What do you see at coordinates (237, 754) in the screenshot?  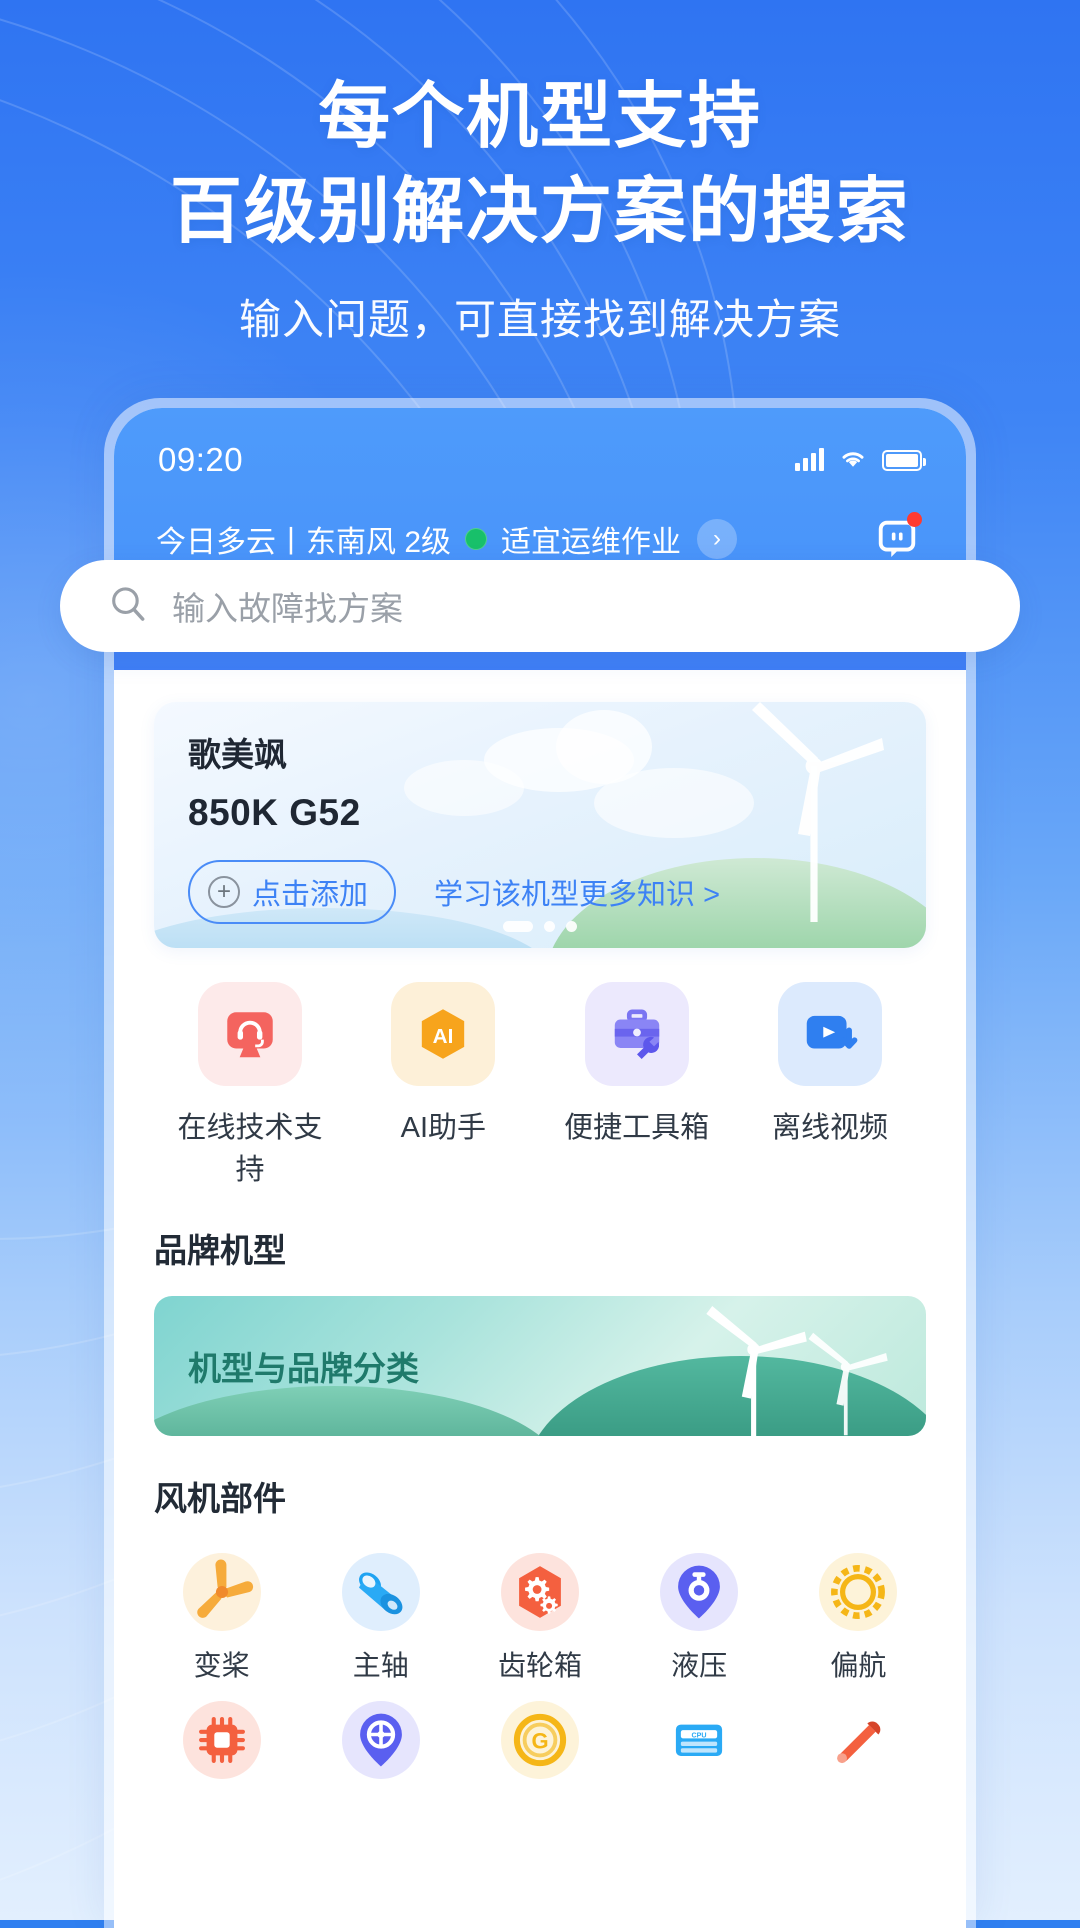 I see `turbine-brand-name: 歌美飒` at bounding box center [237, 754].